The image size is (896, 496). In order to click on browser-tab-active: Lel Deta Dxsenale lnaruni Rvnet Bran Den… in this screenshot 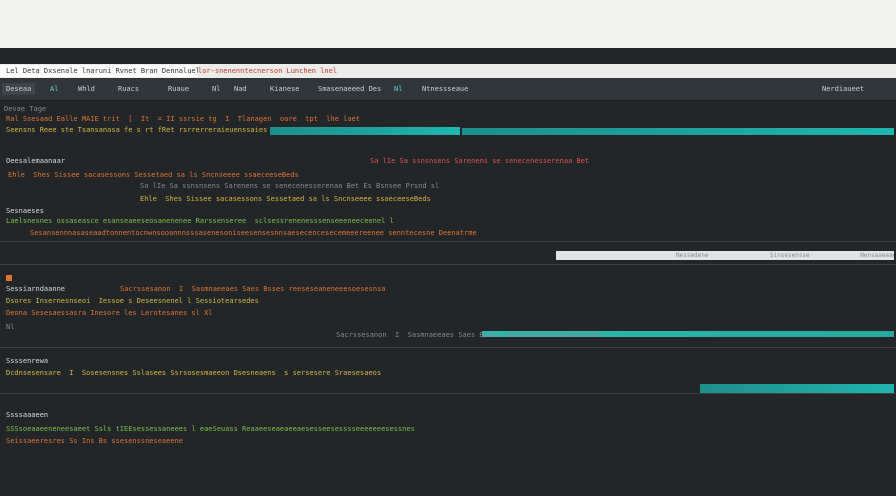, I will do `click(99, 71)`.